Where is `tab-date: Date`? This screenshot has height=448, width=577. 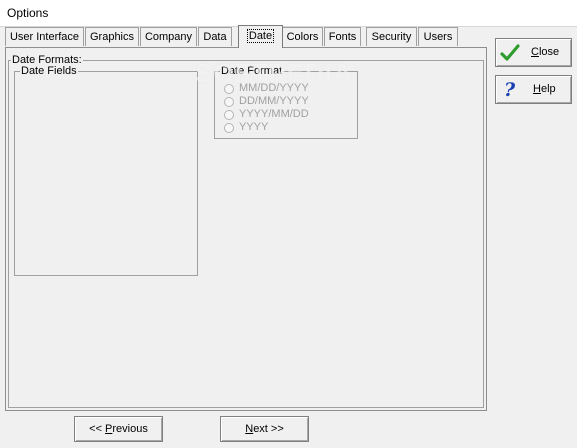
tab-date: Date is located at coordinates (260, 36).